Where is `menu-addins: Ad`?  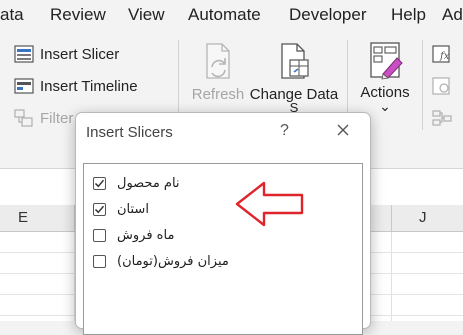 menu-addins: Ad is located at coordinates (452, 15).